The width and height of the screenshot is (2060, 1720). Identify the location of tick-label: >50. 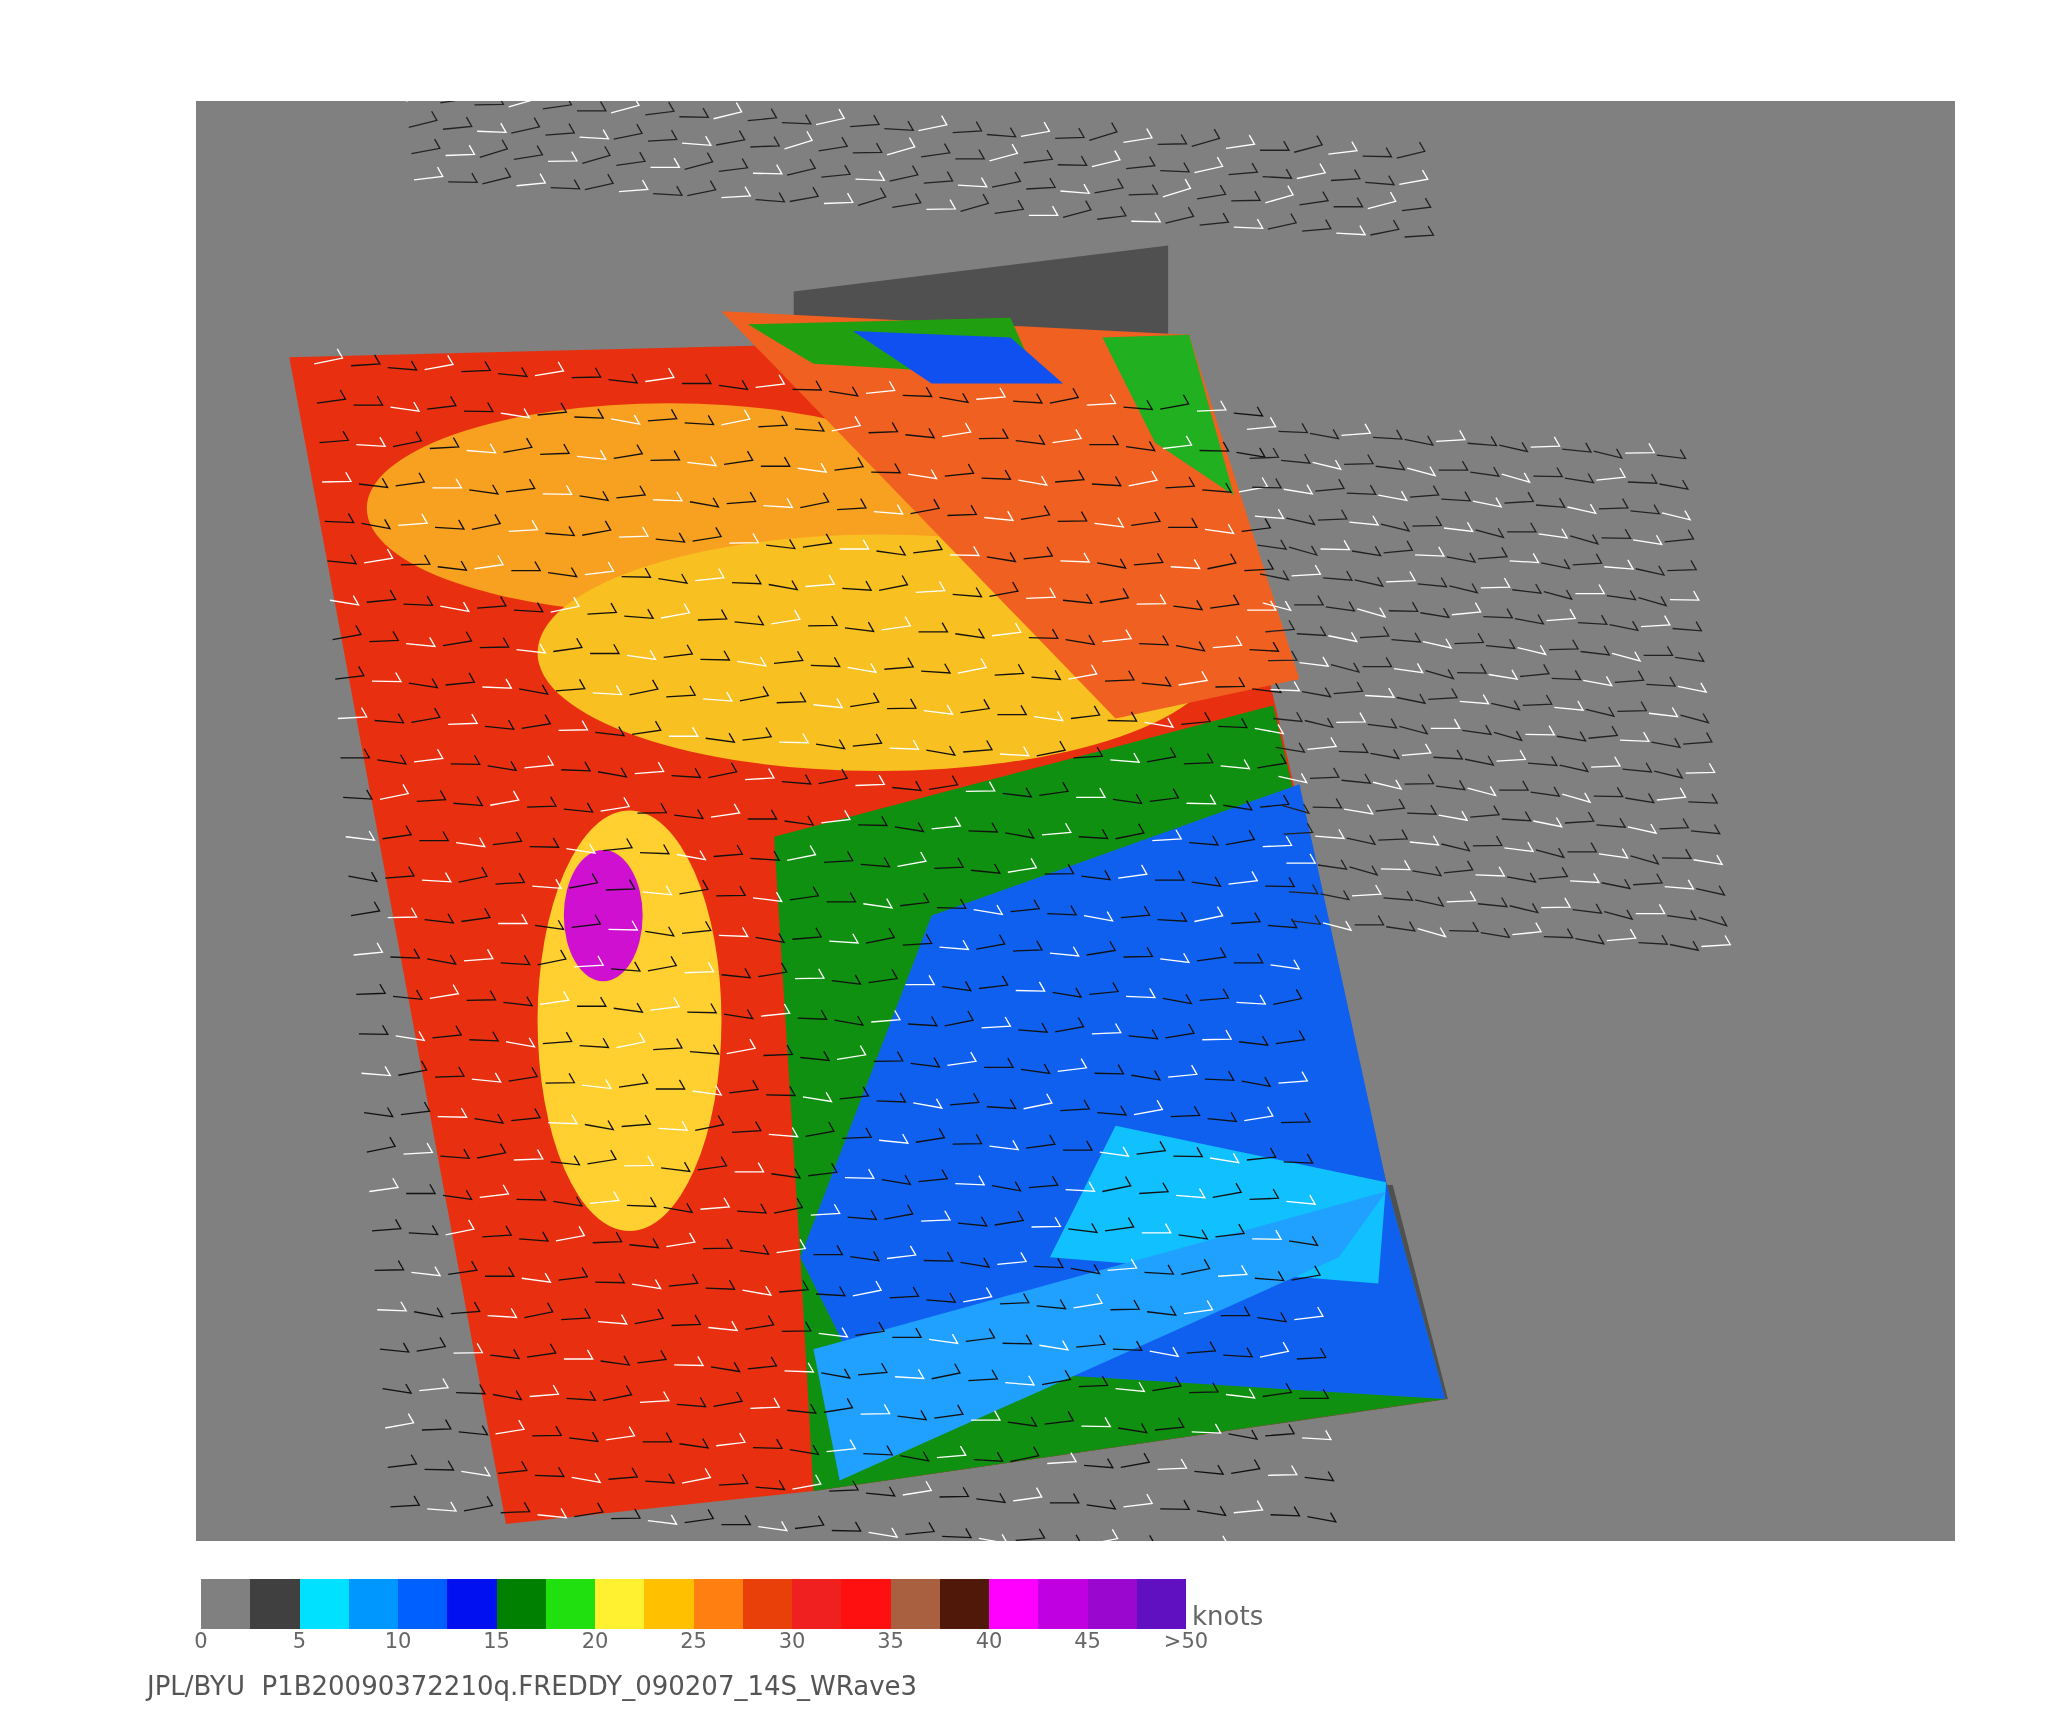
(1186, 1641).